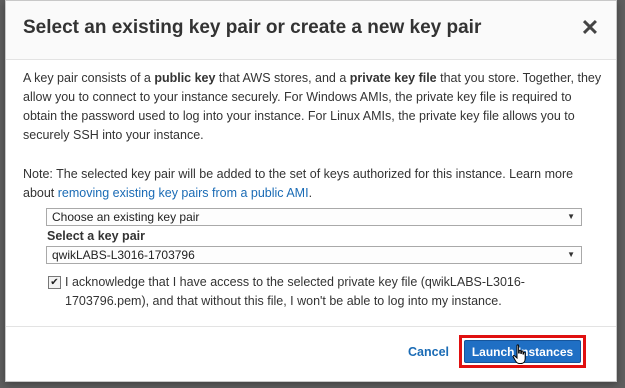 The height and width of the screenshot is (388, 625). I want to click on close-icon: ✕, so click(590, 28).